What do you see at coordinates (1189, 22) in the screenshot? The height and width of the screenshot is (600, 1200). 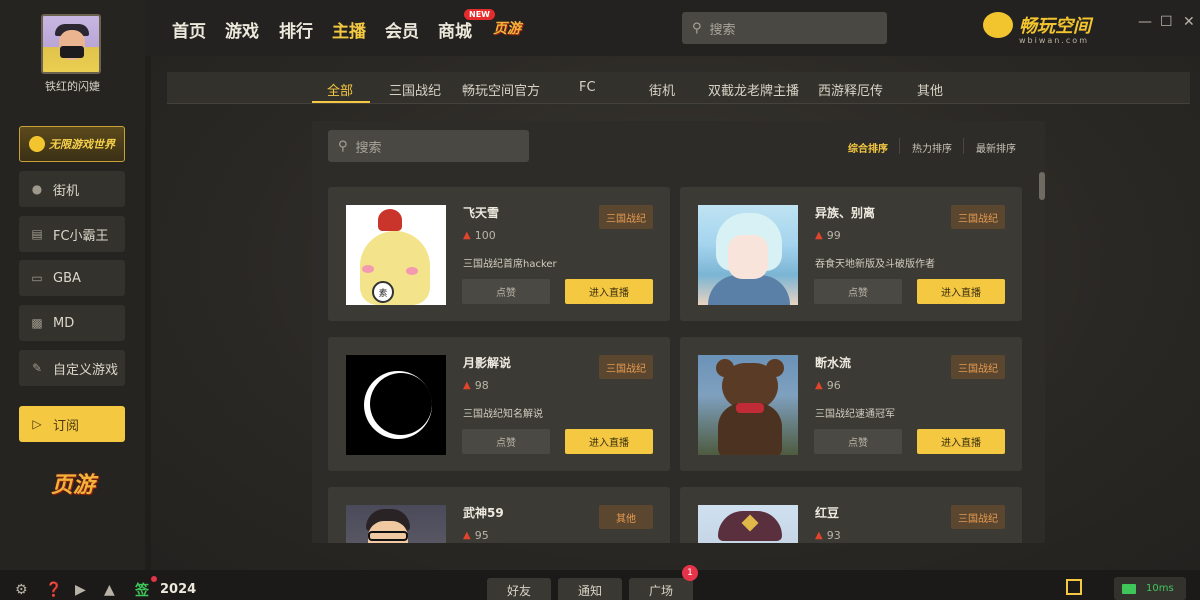 I see `close-icon: ✕` at bounding box center [1189, 22].